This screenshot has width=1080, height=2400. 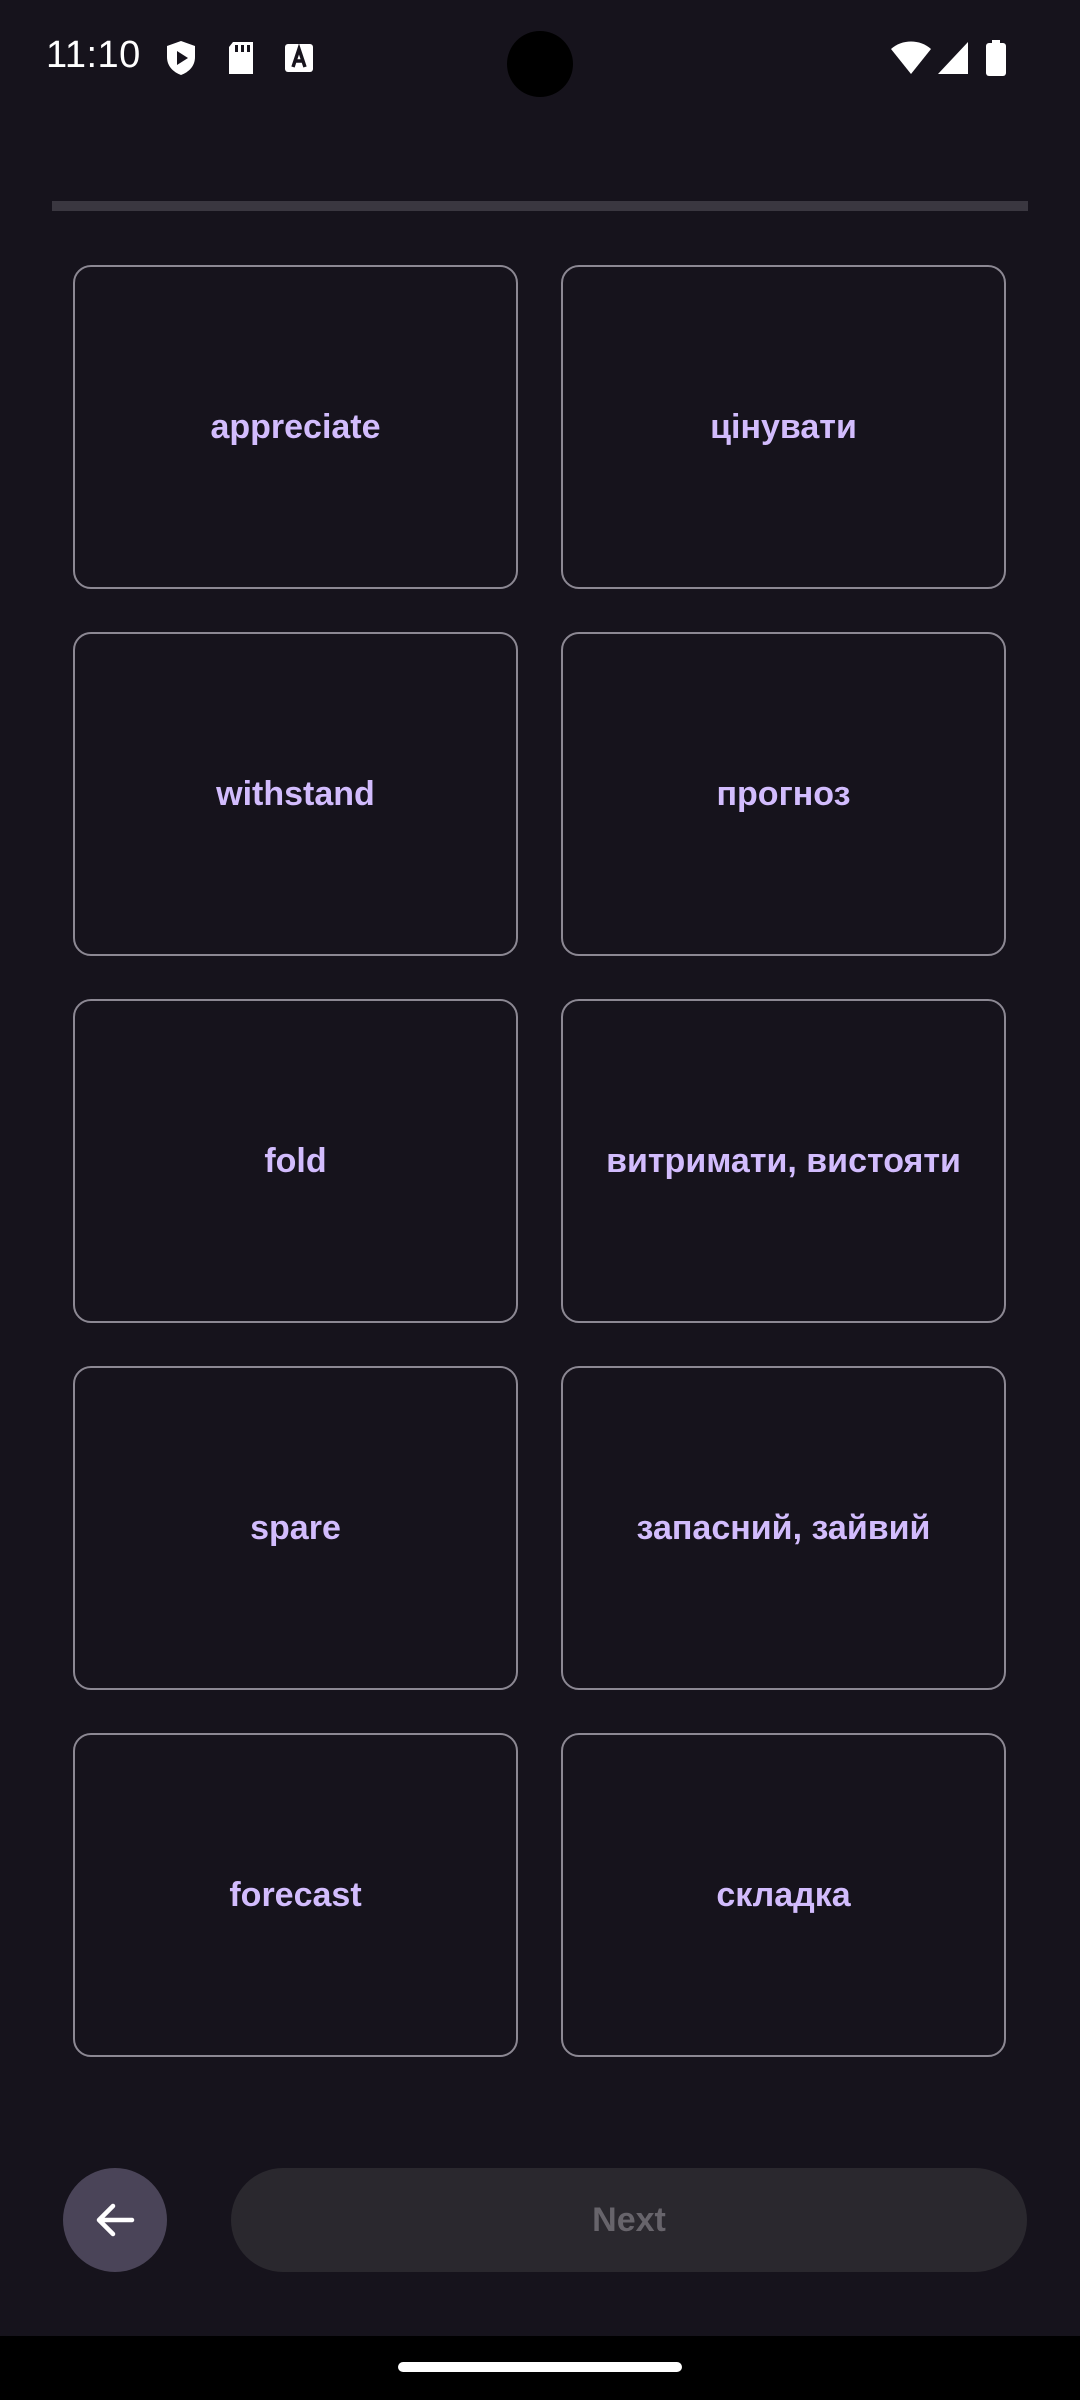 I want to click on word-card-label: fold, so click(x=295, y=1161).